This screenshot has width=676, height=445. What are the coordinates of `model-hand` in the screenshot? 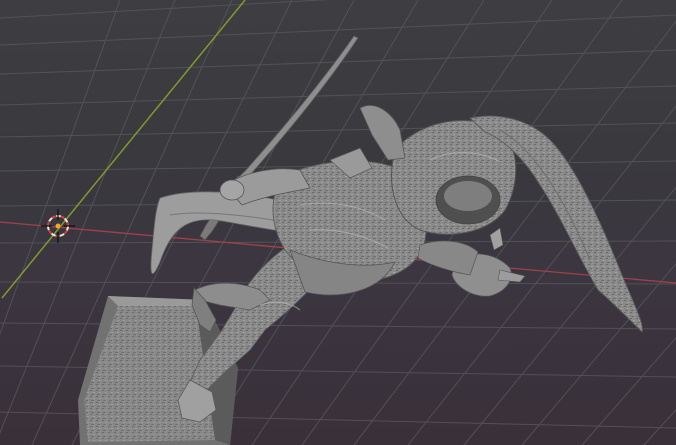 It's located at (471, 262).